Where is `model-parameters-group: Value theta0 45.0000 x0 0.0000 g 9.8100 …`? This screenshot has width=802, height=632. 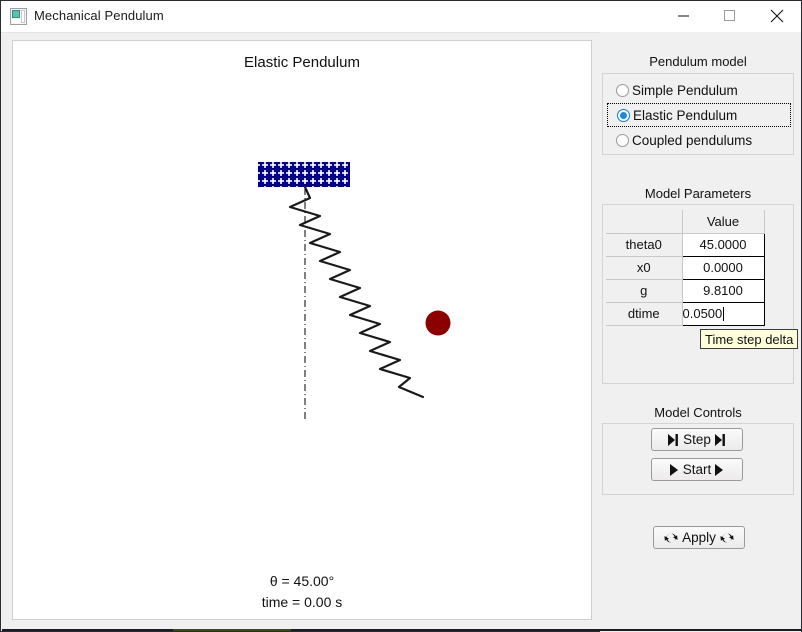
model-parameters-group: Value theta0 45.0000 x0 0.0000 g 9.8100 … is located at coordinates (698, 376).